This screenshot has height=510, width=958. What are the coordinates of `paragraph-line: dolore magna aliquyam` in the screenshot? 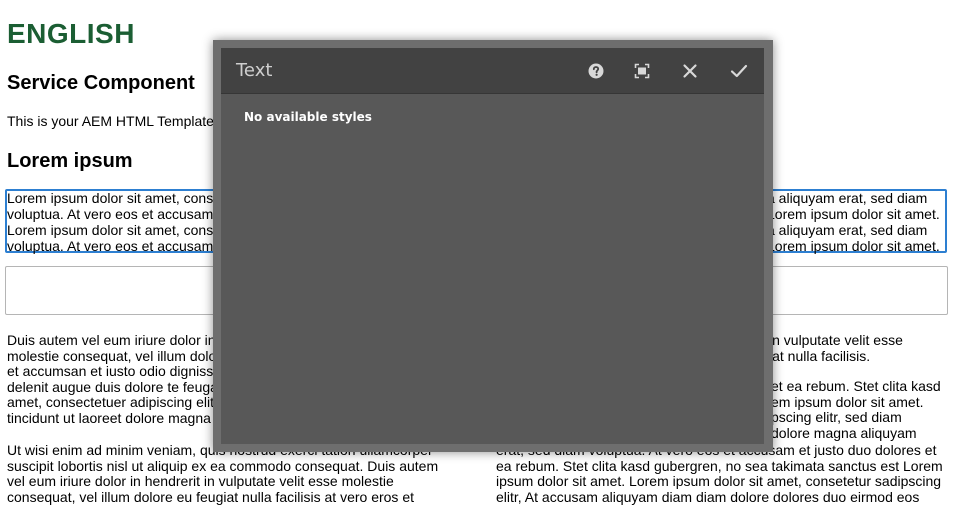 It's located at (844, 432).